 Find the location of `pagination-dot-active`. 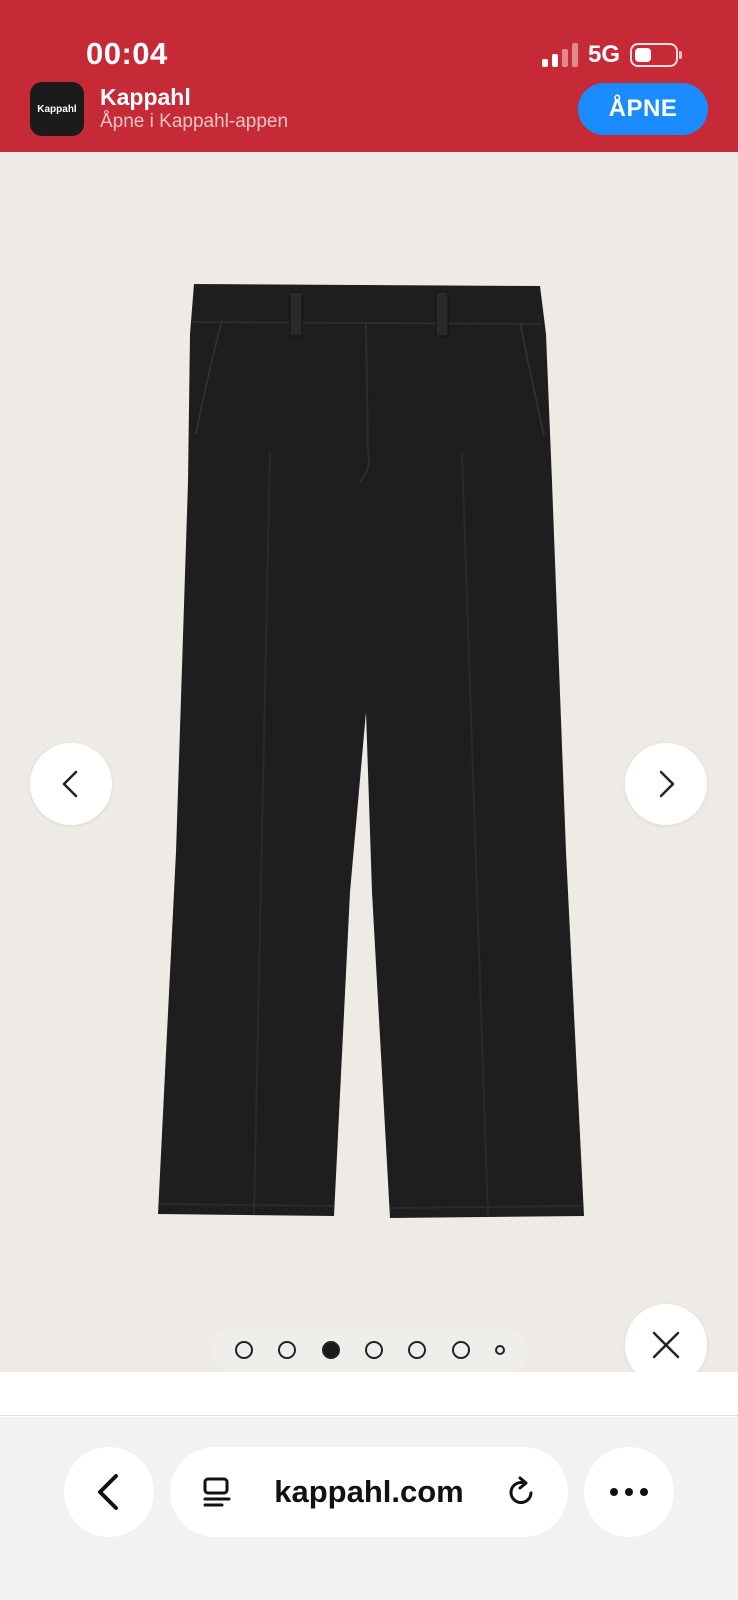

pagination-dot-active is located at coordinates (330, 1350).